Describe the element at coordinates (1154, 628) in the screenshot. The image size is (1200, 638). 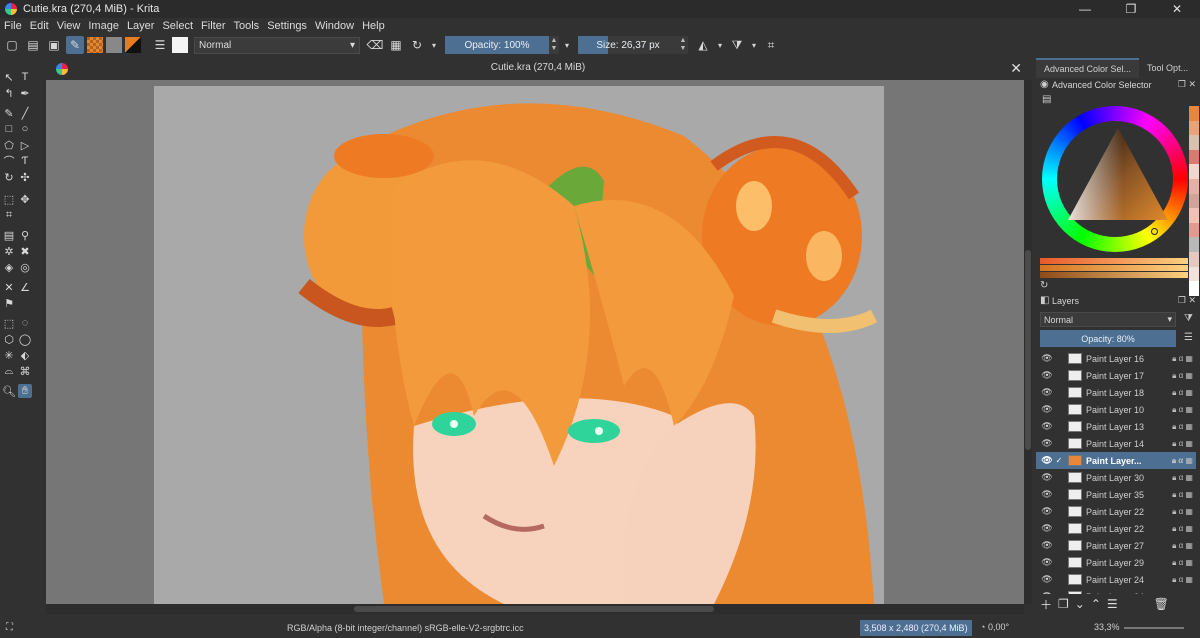
I see `zoom-slider` at that location.